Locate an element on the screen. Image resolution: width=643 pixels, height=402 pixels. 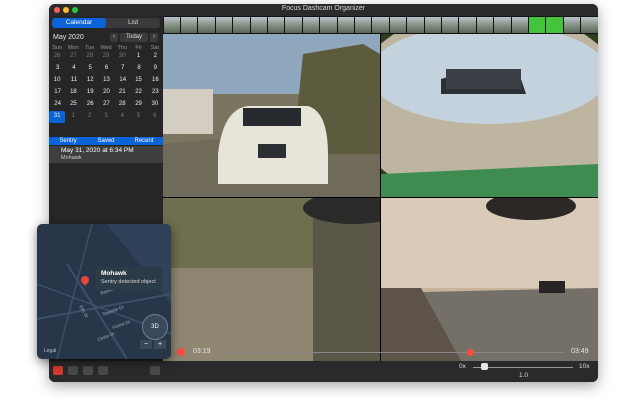
screen-icon is located at coordinates (88, 370).